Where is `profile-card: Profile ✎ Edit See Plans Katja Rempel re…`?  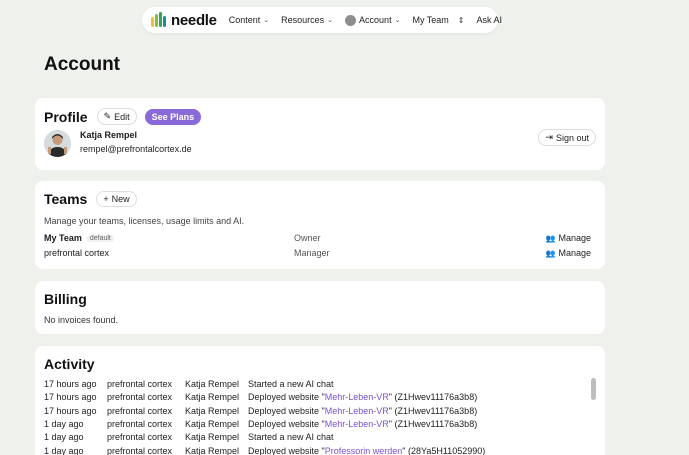
profile-card: Profile ✎ Edit See Plans Katja Rempel re… is located at coordinates (320, 134).